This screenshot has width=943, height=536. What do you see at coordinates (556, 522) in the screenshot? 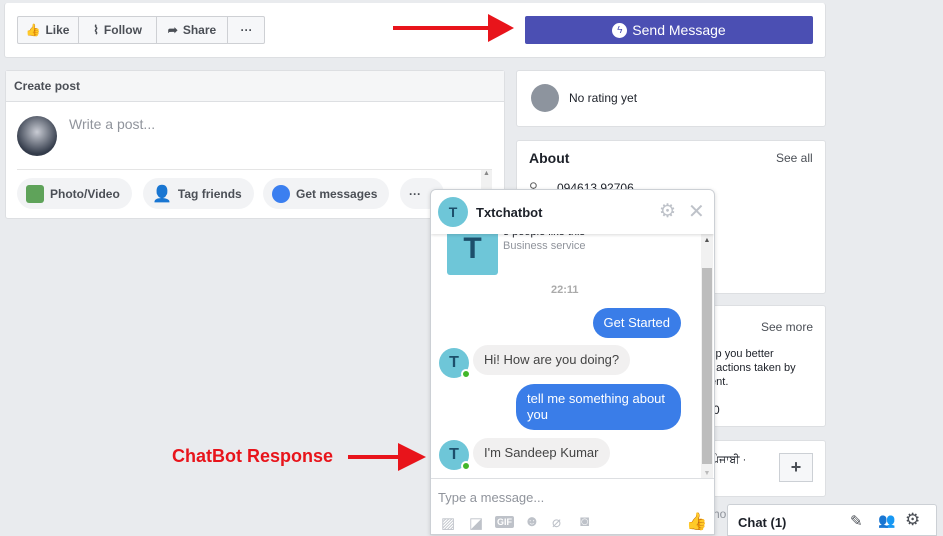
I see `attachment-icon: ⌀` at bounding box center [556, 522].